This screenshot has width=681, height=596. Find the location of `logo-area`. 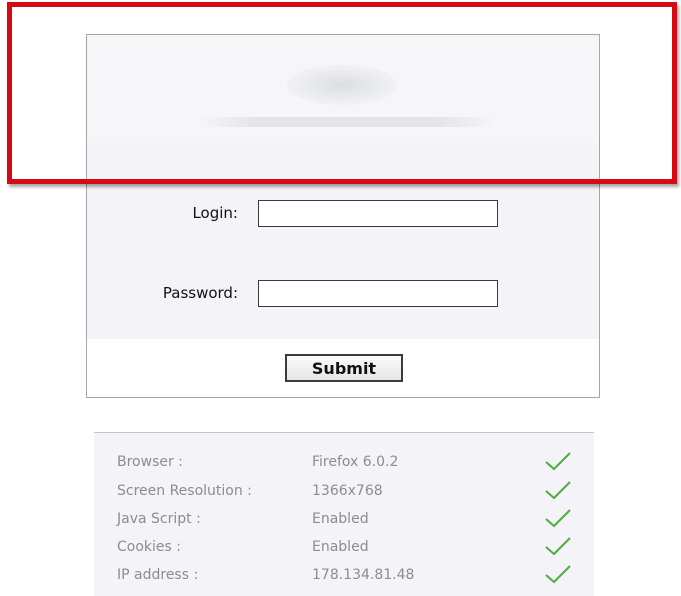

logo-area is located at coordinates (343, 89).